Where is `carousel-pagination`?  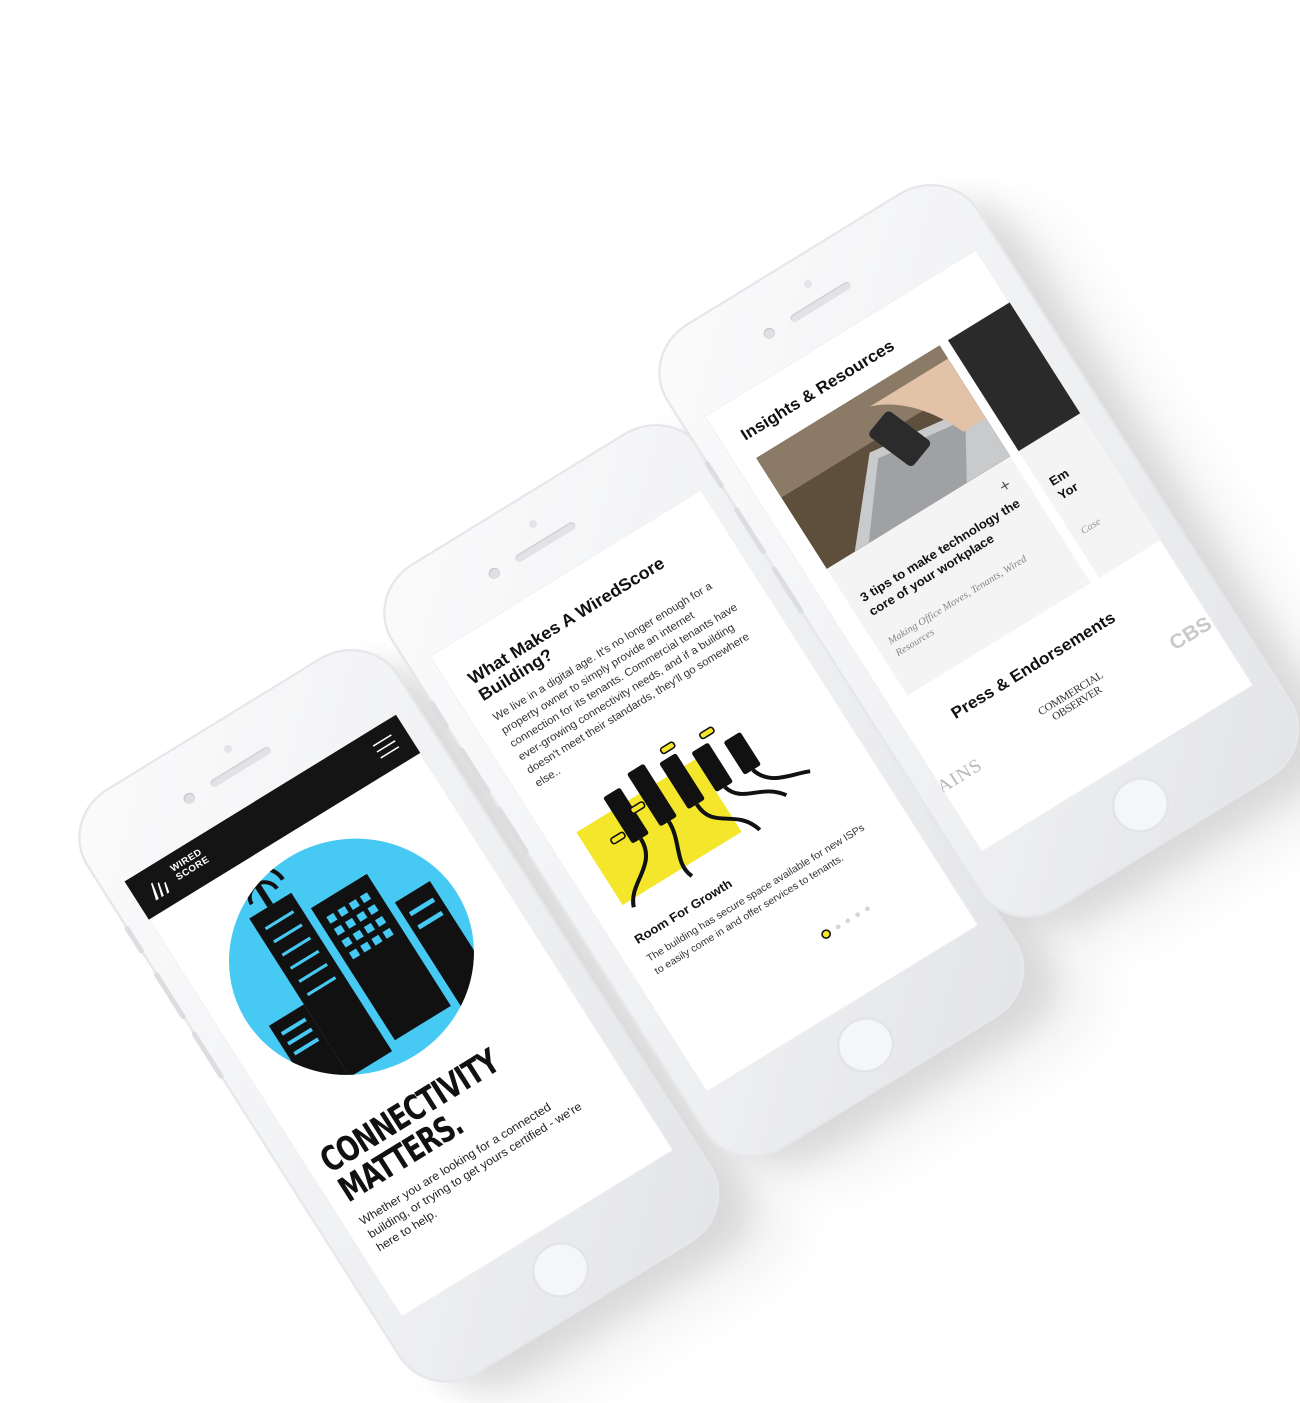
carousel-pagination is located at coordinates (846, 922).